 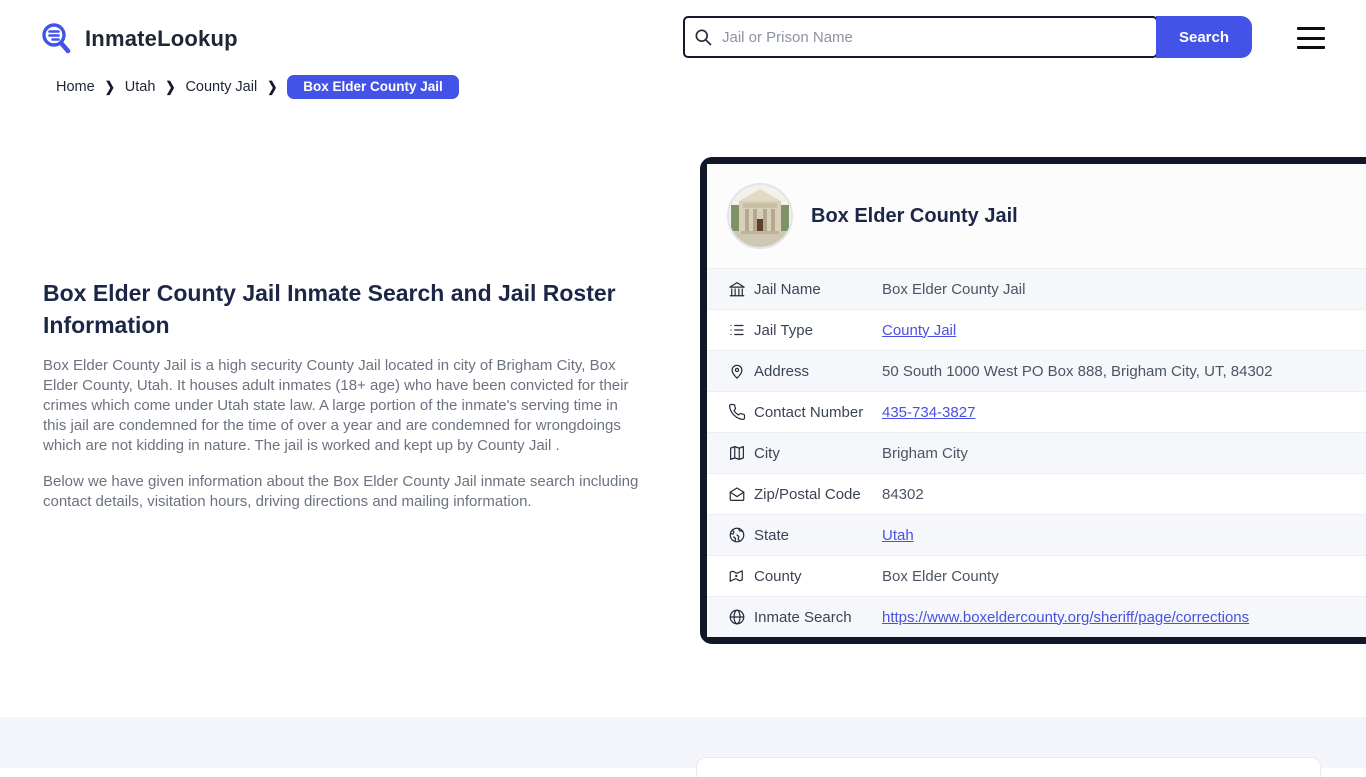 I want to click on jail-card-header: Box Elder County Jail, so click(x=1036, y=216).